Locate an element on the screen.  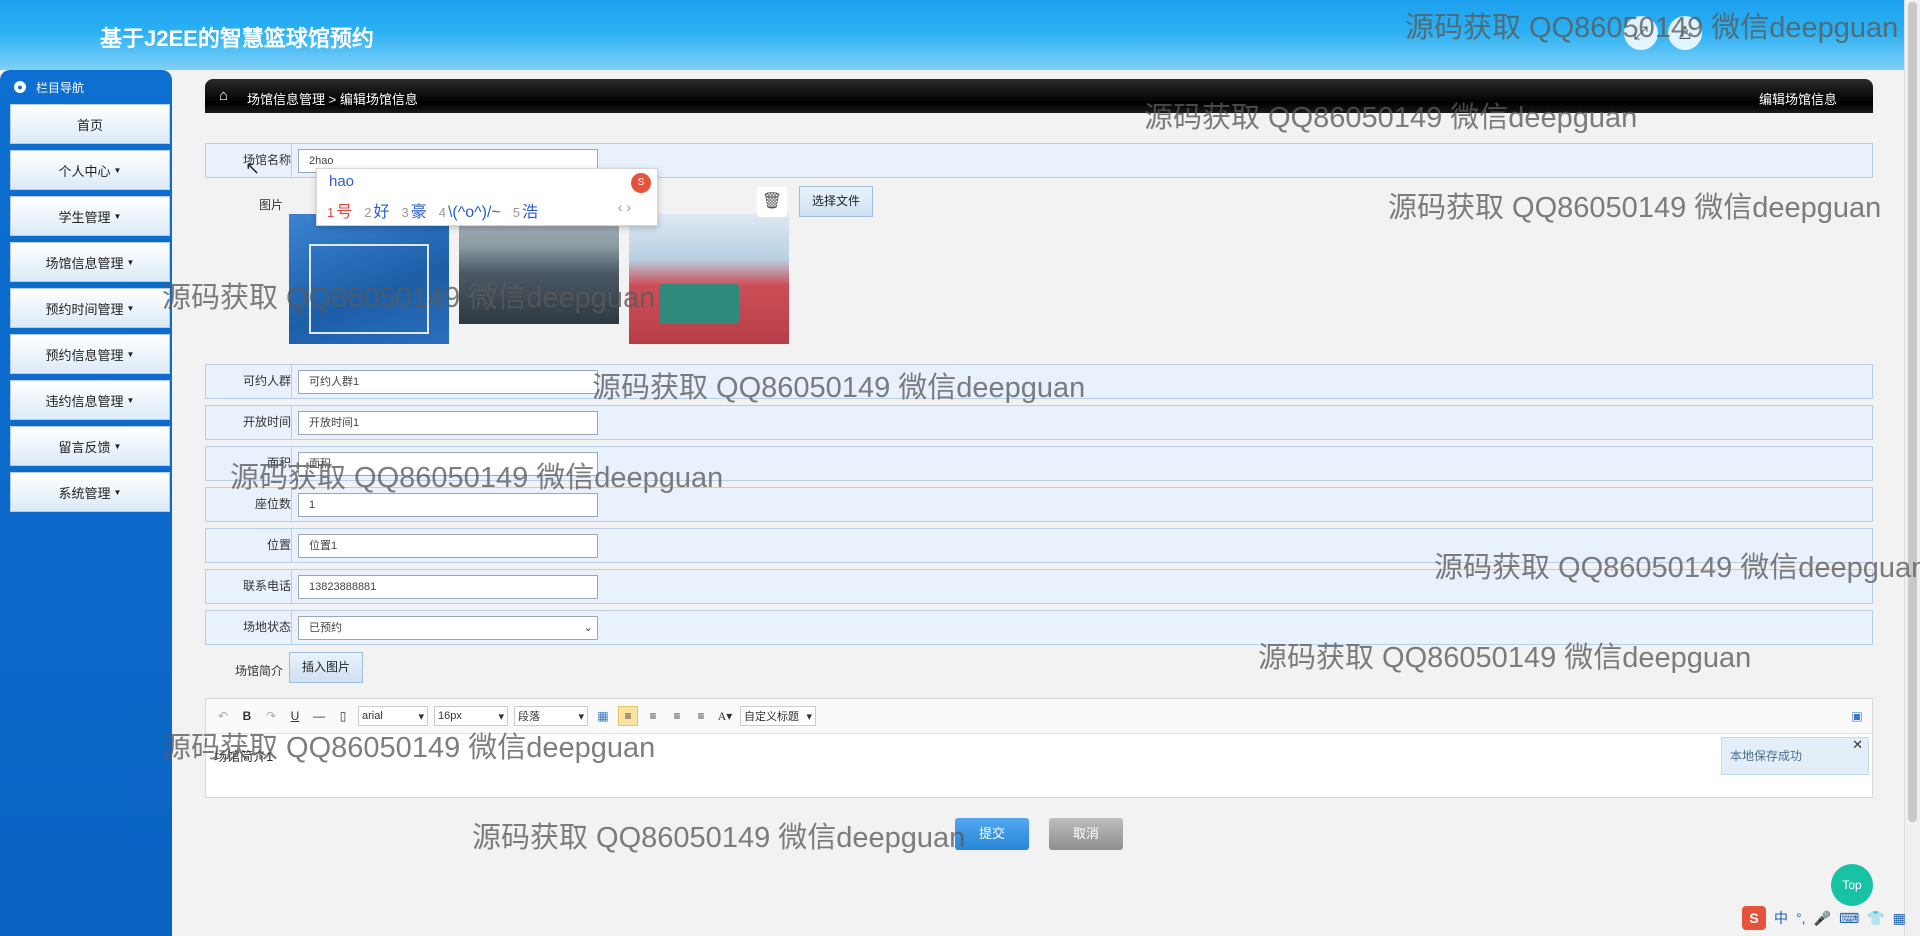
horizontal-rule-icon: — is located at coordinates (319, 716).